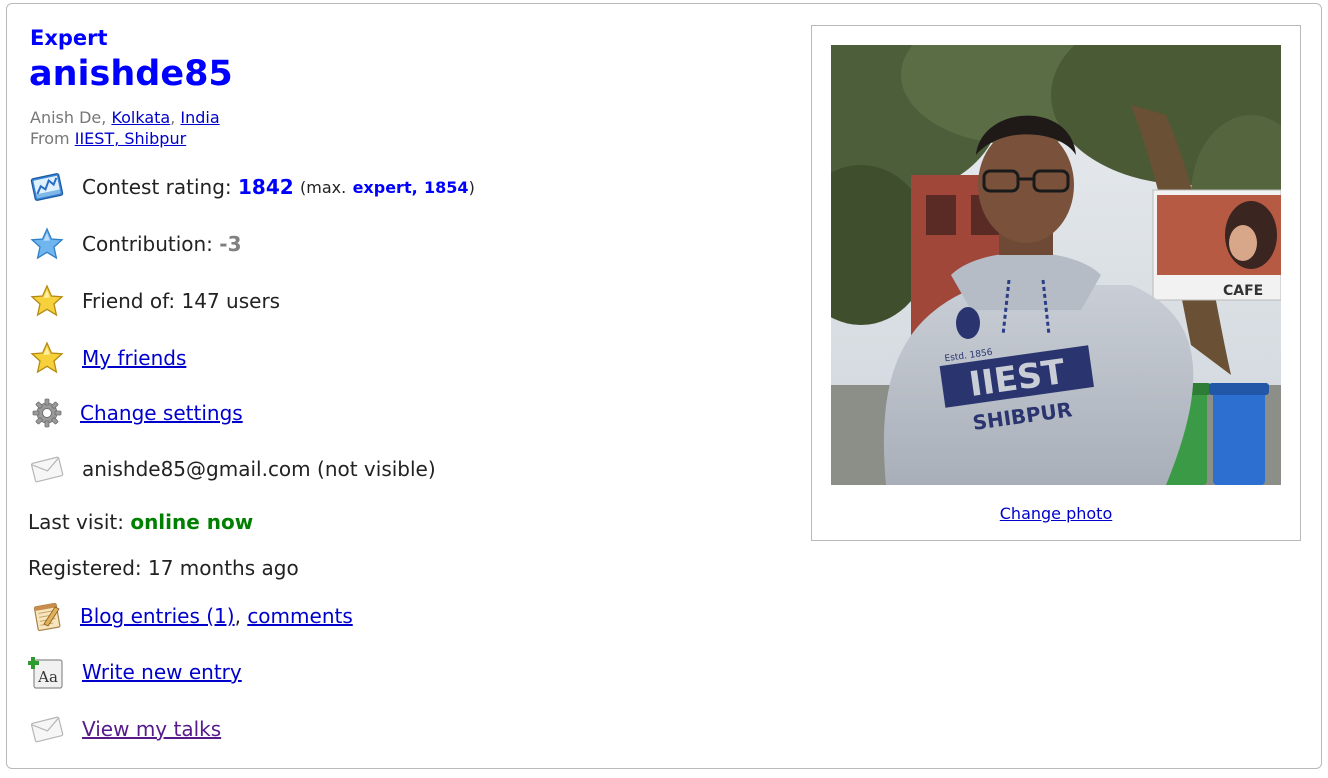  I want to click on settings-row: Change settings, so click(135, 413).